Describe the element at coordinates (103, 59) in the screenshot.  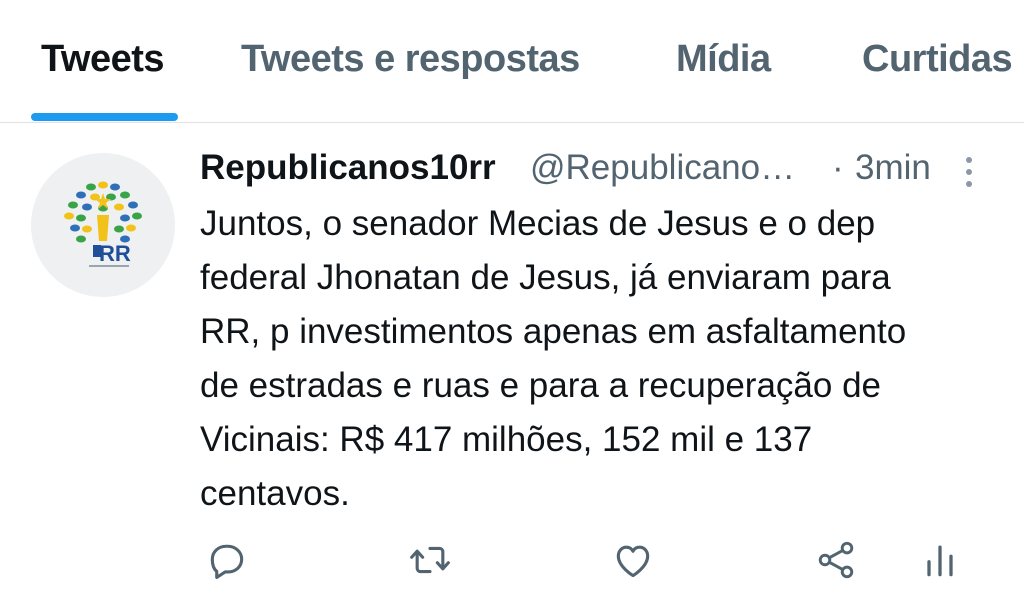
I see `tab-tweets: Tweets` at that location.